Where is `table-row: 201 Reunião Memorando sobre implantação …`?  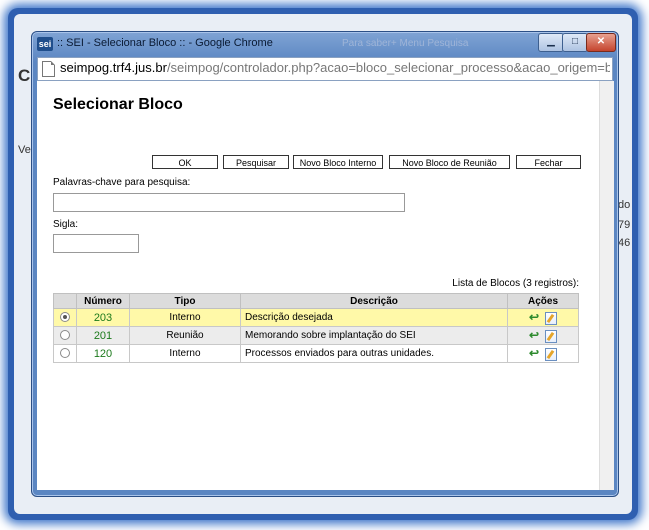 table-row: 201 Reunião Memorando sobre implantação … is located at coordinates (316, 335).